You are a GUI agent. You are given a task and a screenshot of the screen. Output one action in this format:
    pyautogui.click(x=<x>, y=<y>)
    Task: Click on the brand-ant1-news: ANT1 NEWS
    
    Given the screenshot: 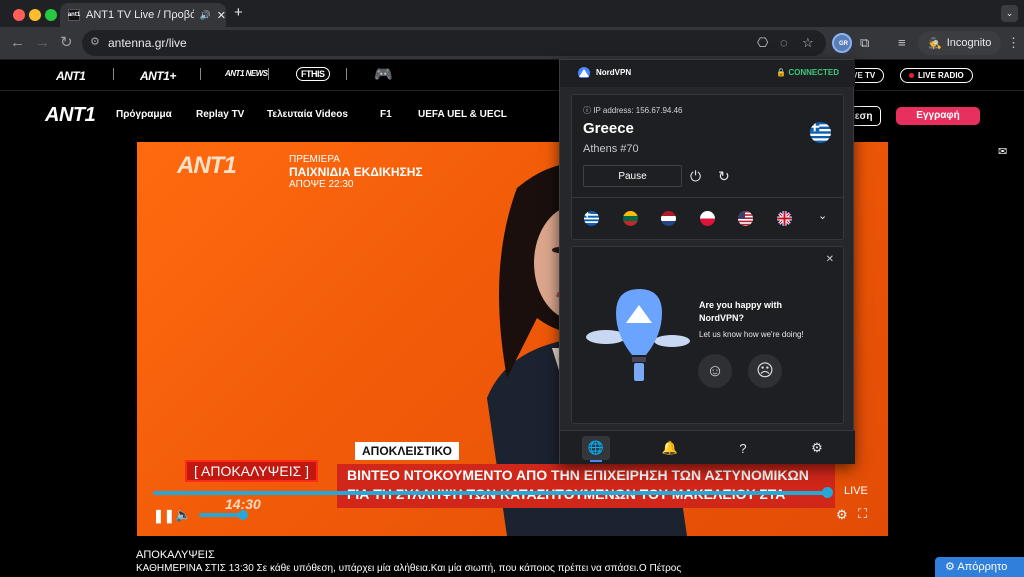 What is the action you would take?
    pyautogui.click(x=246, y=73)
    